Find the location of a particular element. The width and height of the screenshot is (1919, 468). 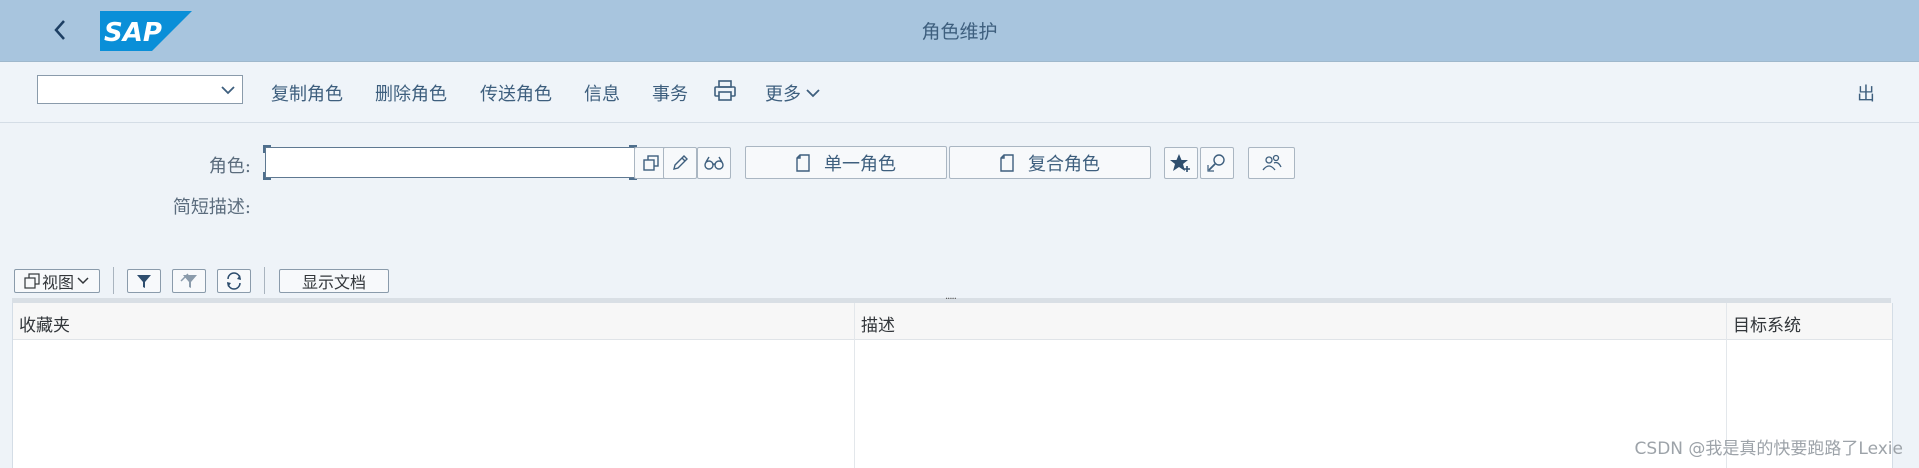

exit-button: 出 is located at coordinates (1866, 93).